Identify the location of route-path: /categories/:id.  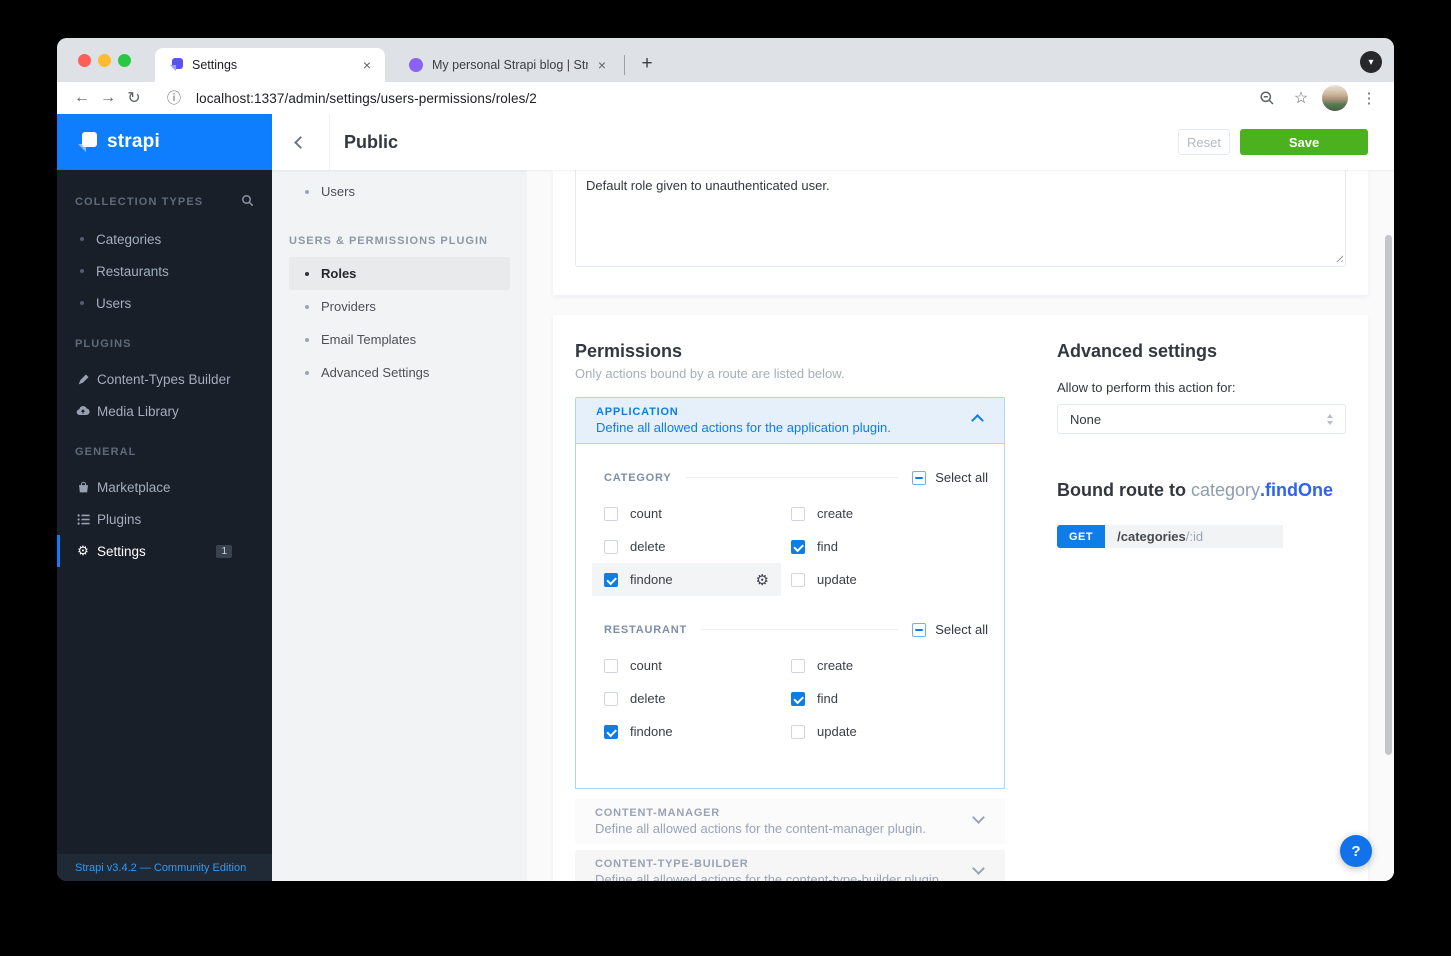
(1194, 536).